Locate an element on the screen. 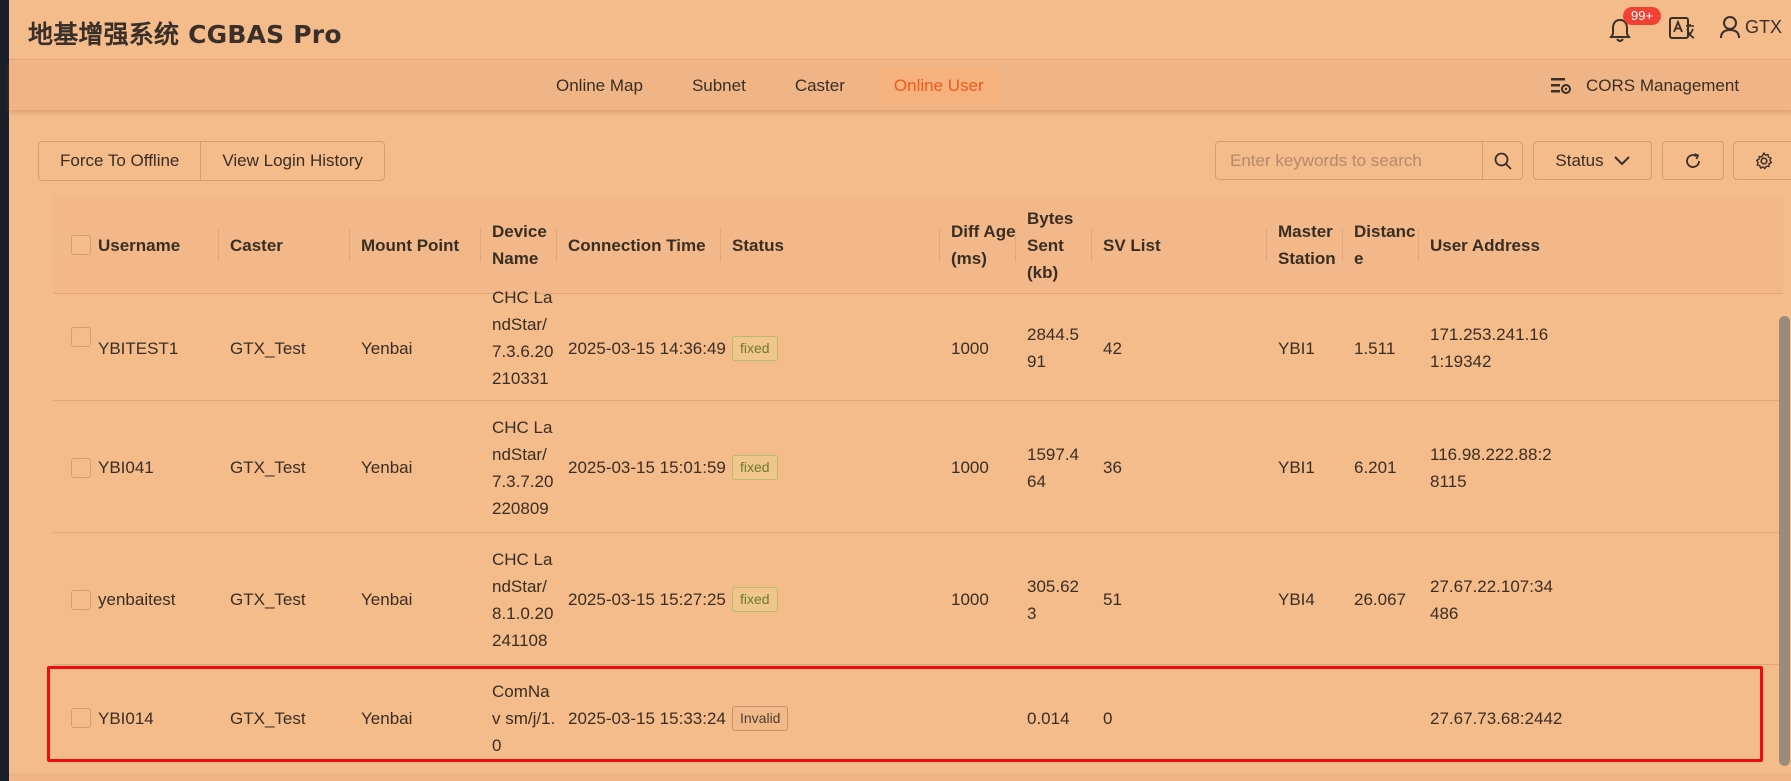 Image resolution: width=1791 pixels, height=781 pixels. translate-icon is located at coordinates (1682, 28).